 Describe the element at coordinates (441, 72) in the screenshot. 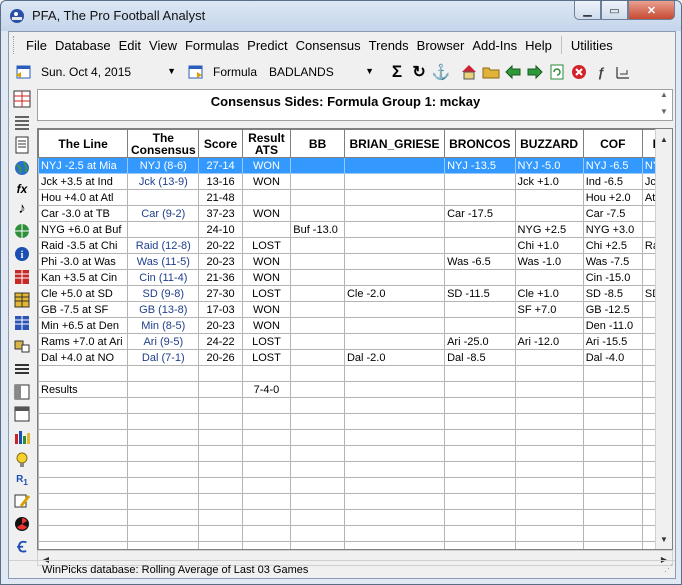

I see `anchor-button: ⚓` at that location.